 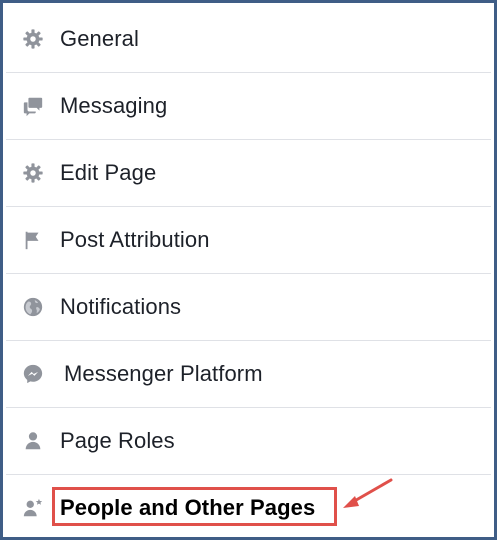 What do you see at coordinates (194, 506) in the screenshot?
I see `highlight-box` at bounding box center [194, 506].